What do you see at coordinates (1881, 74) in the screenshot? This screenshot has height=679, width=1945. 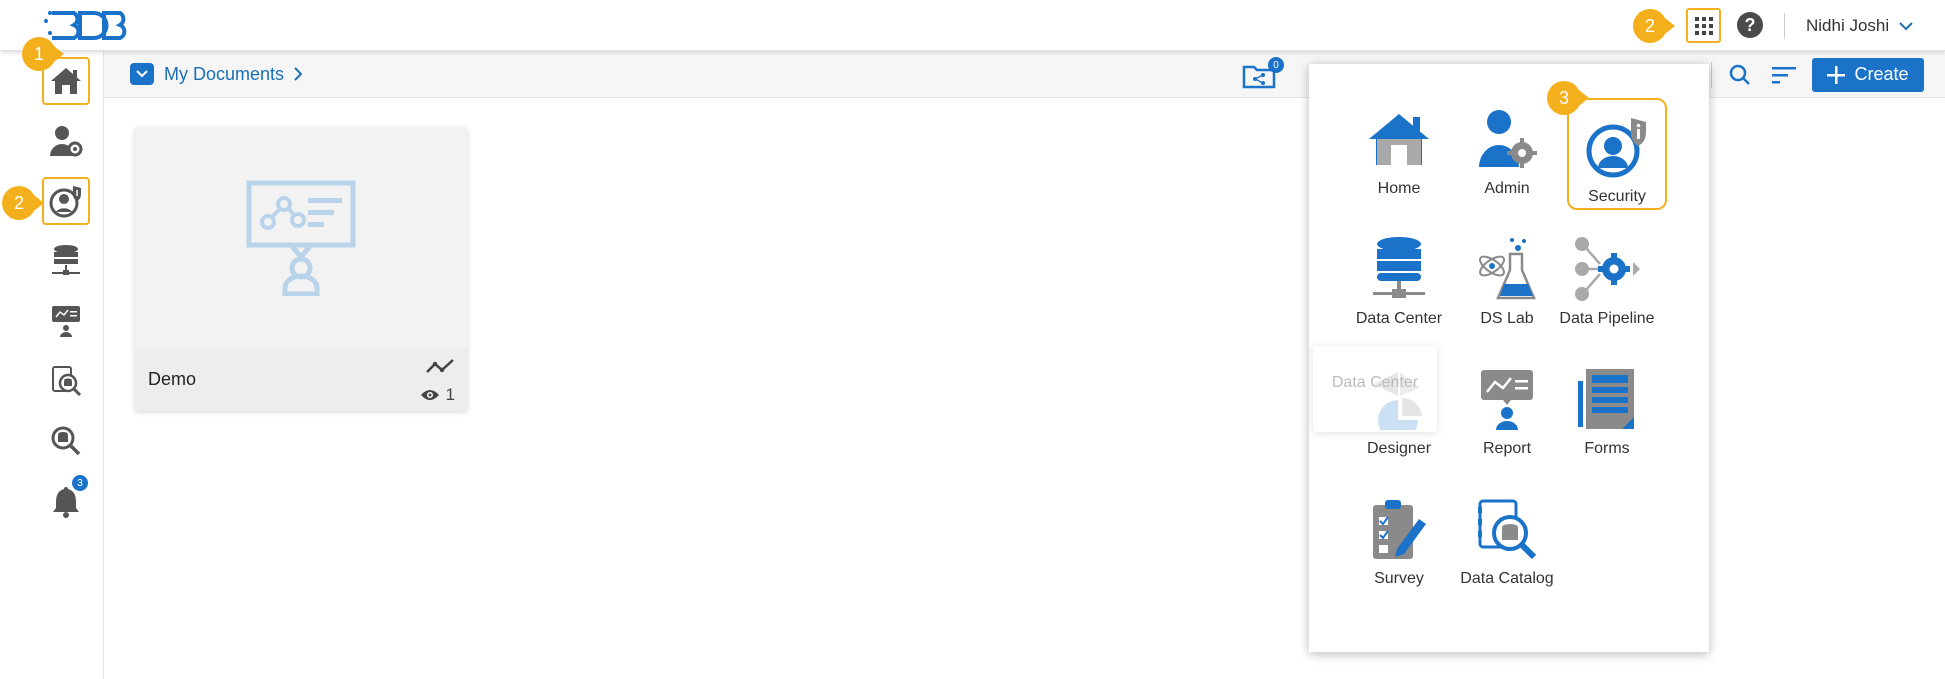 I see `create-label: Create` at bounding box center [1881, 74].